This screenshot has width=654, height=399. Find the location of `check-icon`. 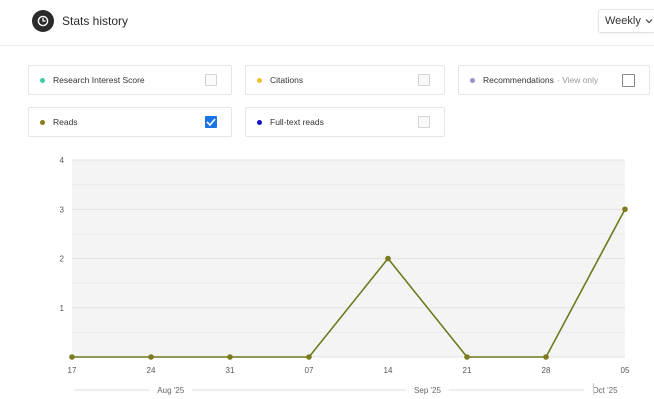

check-icon is located at coordinates (211, 122).